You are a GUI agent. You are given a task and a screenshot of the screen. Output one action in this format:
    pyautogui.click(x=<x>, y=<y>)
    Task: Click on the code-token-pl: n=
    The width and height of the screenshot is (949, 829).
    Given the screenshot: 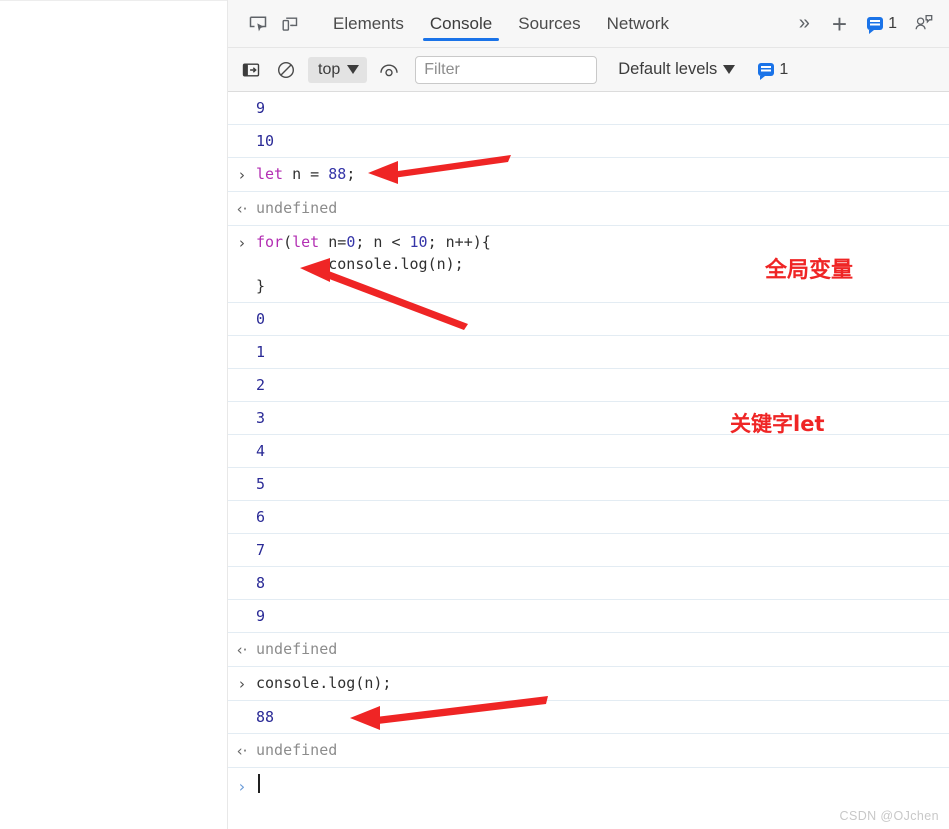 What is the action you would take?
    pyautogui.click(x=333, y=242)
    